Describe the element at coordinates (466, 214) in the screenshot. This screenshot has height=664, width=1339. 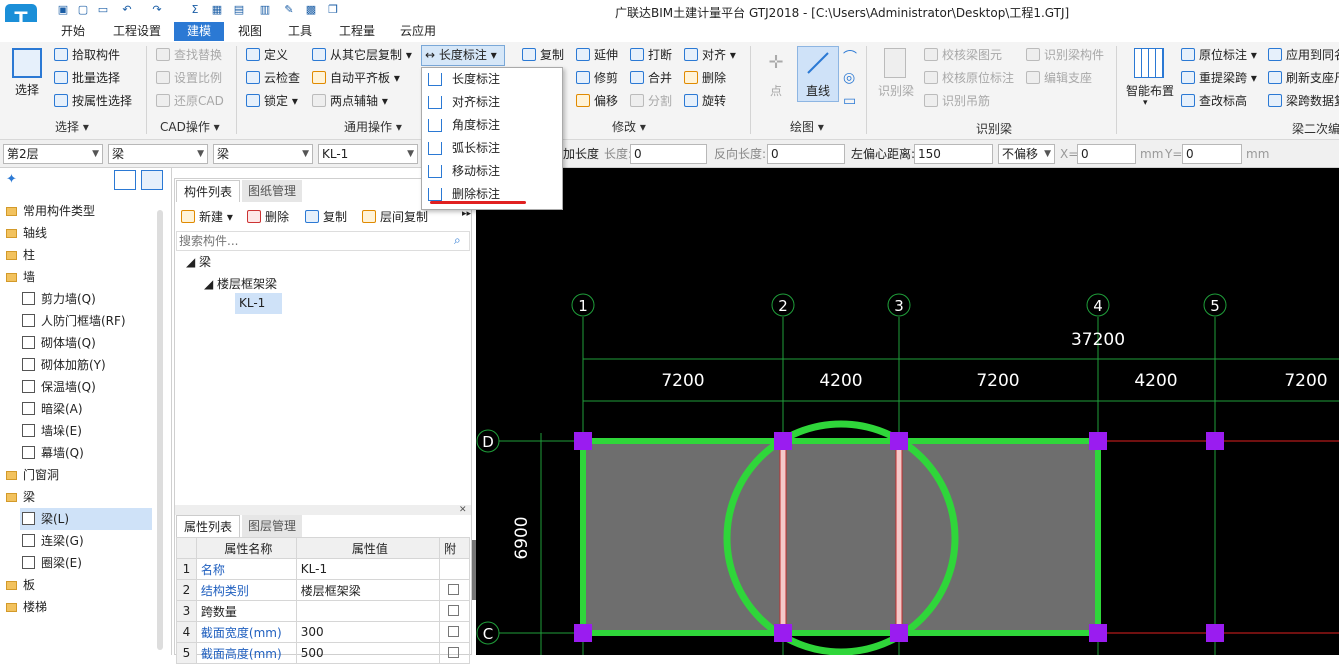
I see `more-icon: ▸▸` at that location.